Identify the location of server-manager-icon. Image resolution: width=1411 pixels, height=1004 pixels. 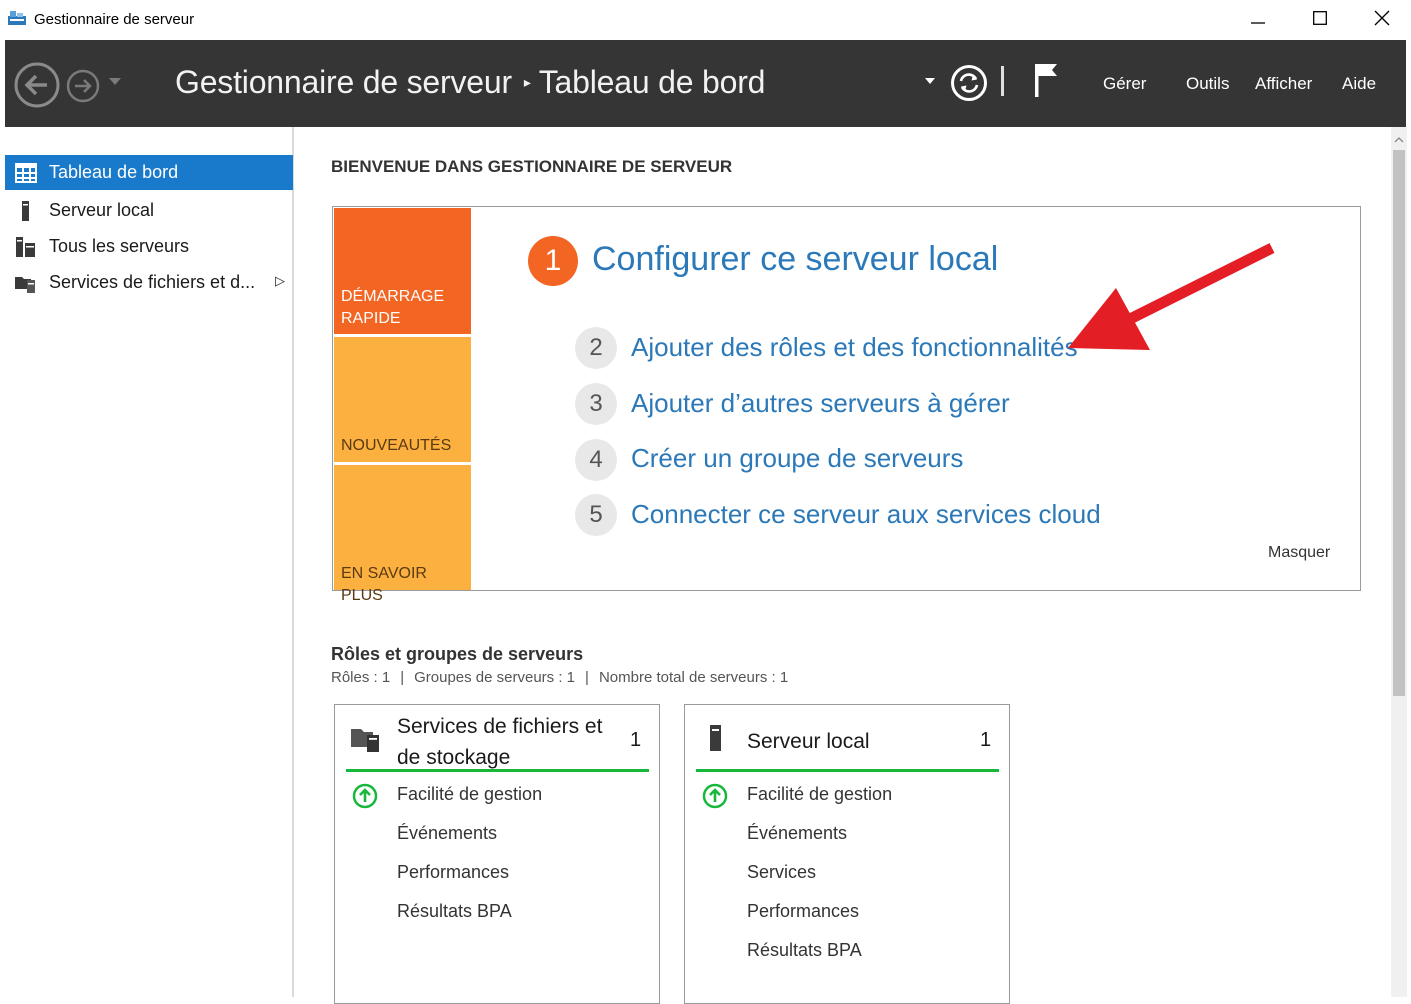
(17, 18).